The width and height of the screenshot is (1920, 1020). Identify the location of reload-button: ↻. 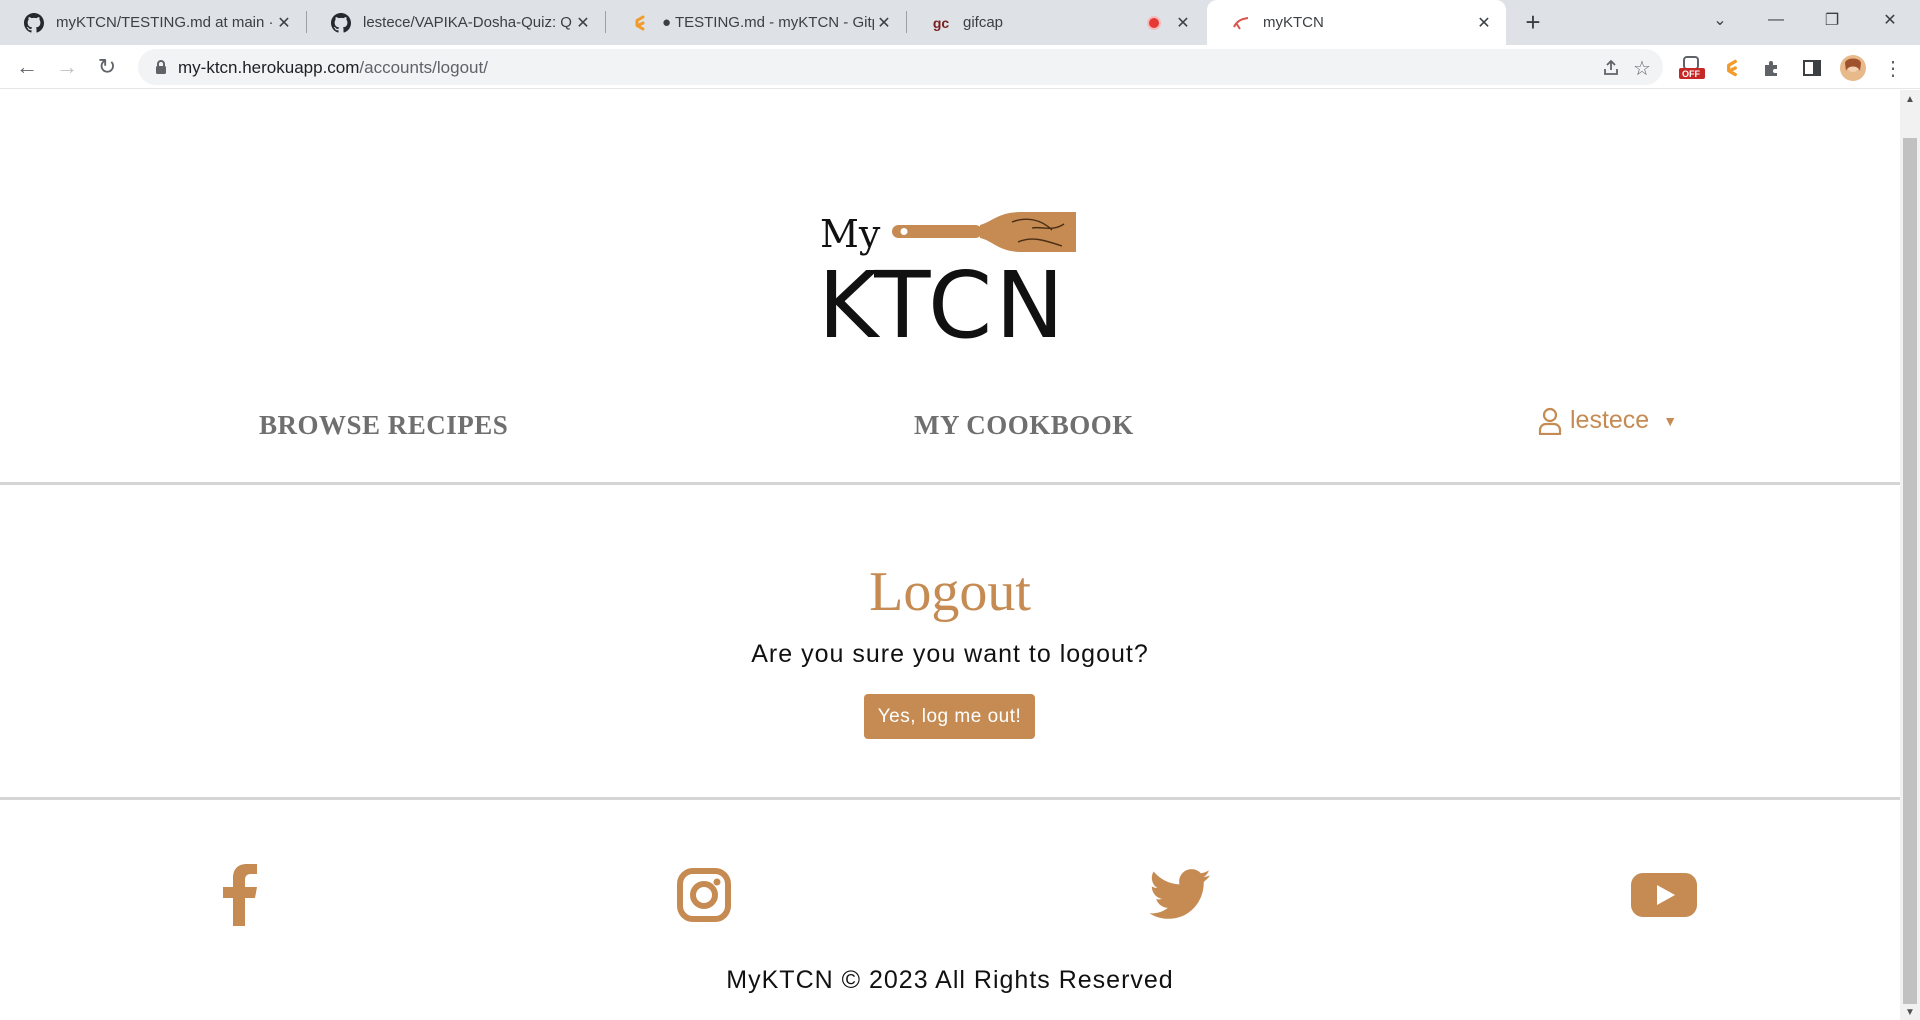
(107, 67).